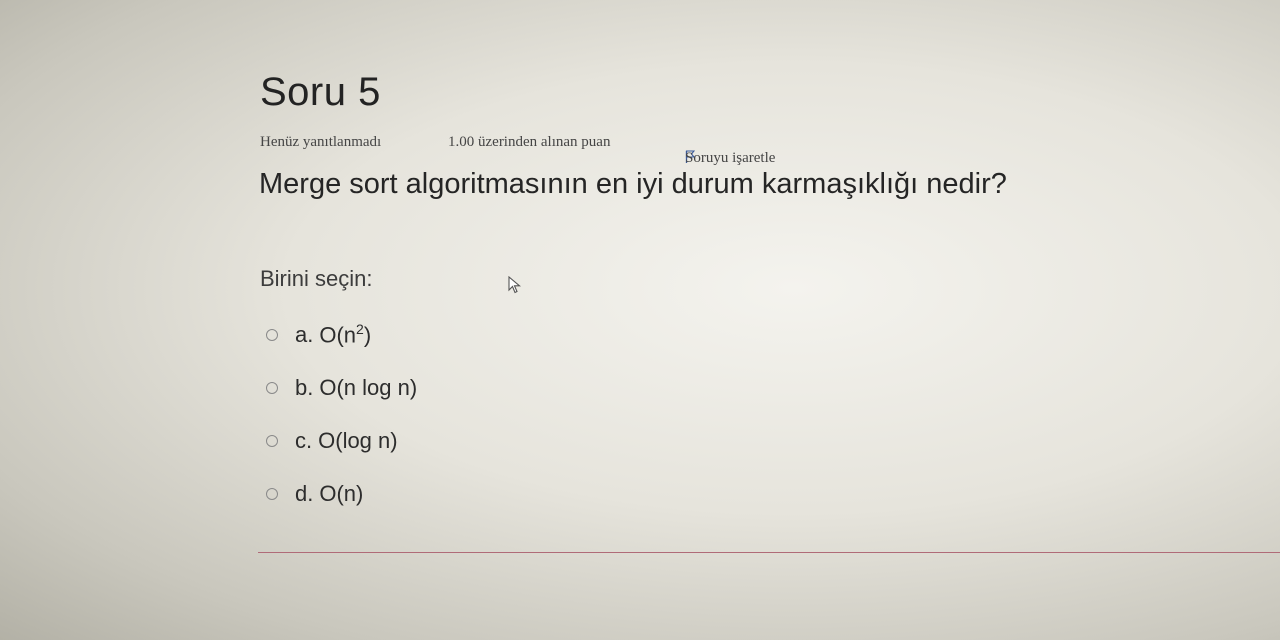 The height and width of the screenshot is (640, 1280). I want to click on section-divider, so click(769, 552).